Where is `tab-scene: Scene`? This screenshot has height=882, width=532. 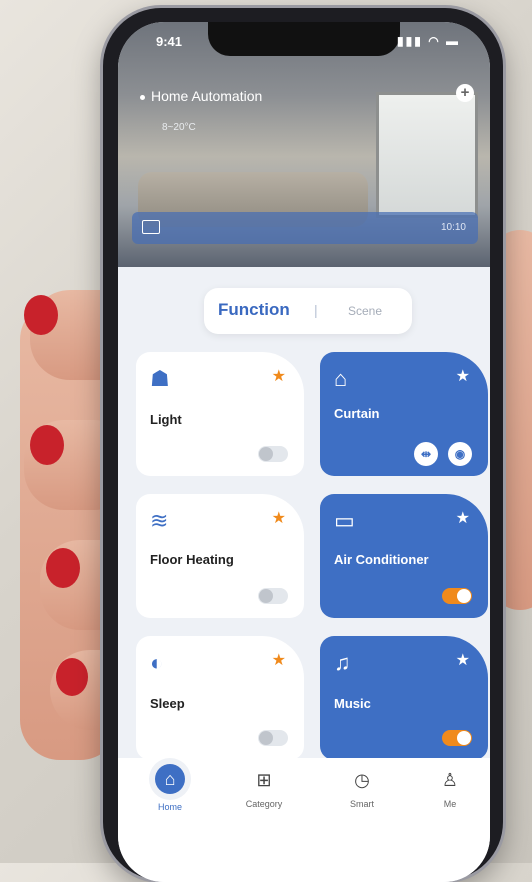 tab-scene: Scene is located at coordinates (365, 311).